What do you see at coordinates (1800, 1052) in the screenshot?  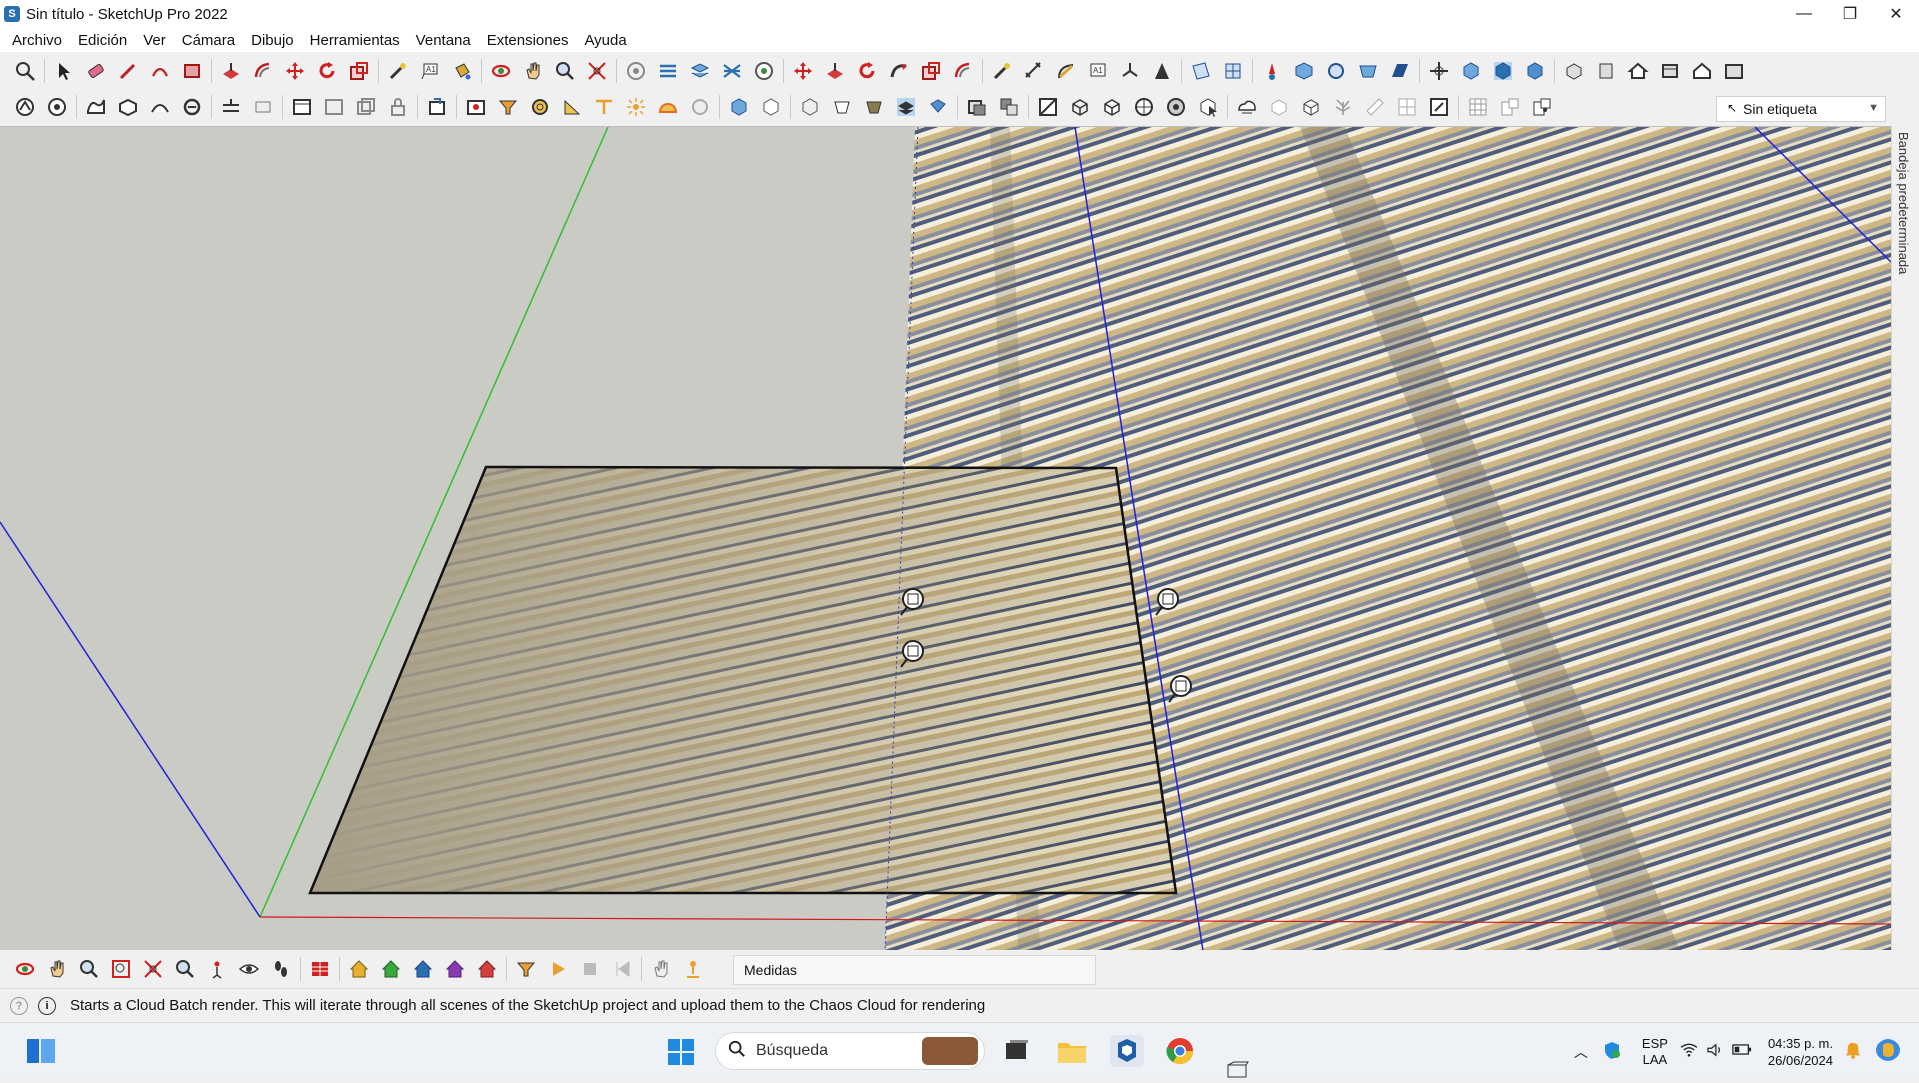 I see `clock: 04:35 p. m. 26/06/2024` at bounding box center [1800, 1052].